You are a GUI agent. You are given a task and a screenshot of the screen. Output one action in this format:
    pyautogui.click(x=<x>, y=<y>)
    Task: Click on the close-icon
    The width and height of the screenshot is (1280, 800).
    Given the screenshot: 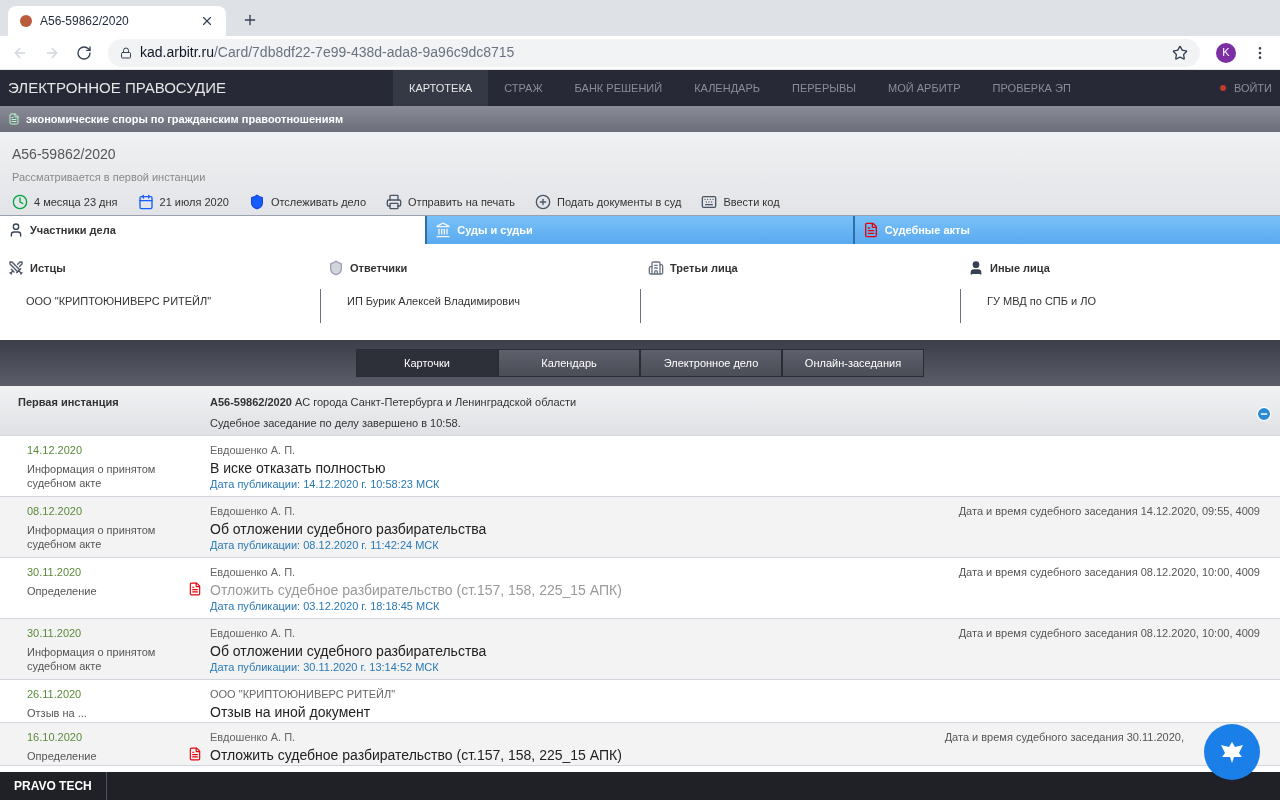 What is the action you would take?
    pyautogui.click(x=207, y=21)
    